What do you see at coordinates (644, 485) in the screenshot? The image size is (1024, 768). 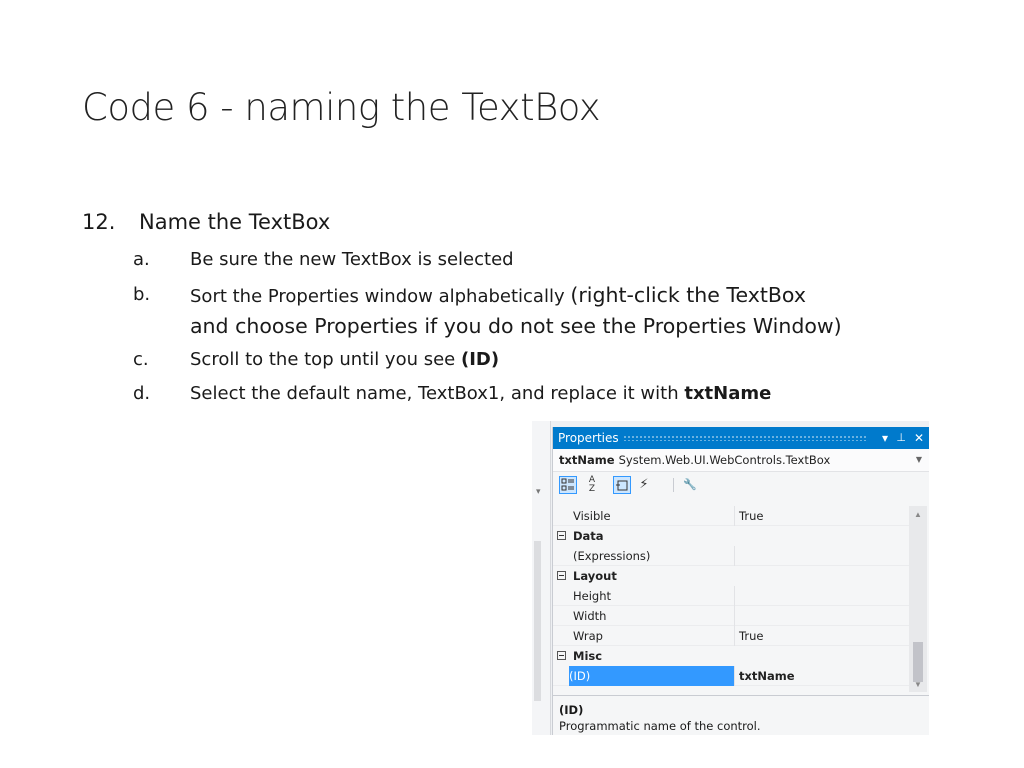 I see `events-icon: ⚡` at bounding box center [644, 485].